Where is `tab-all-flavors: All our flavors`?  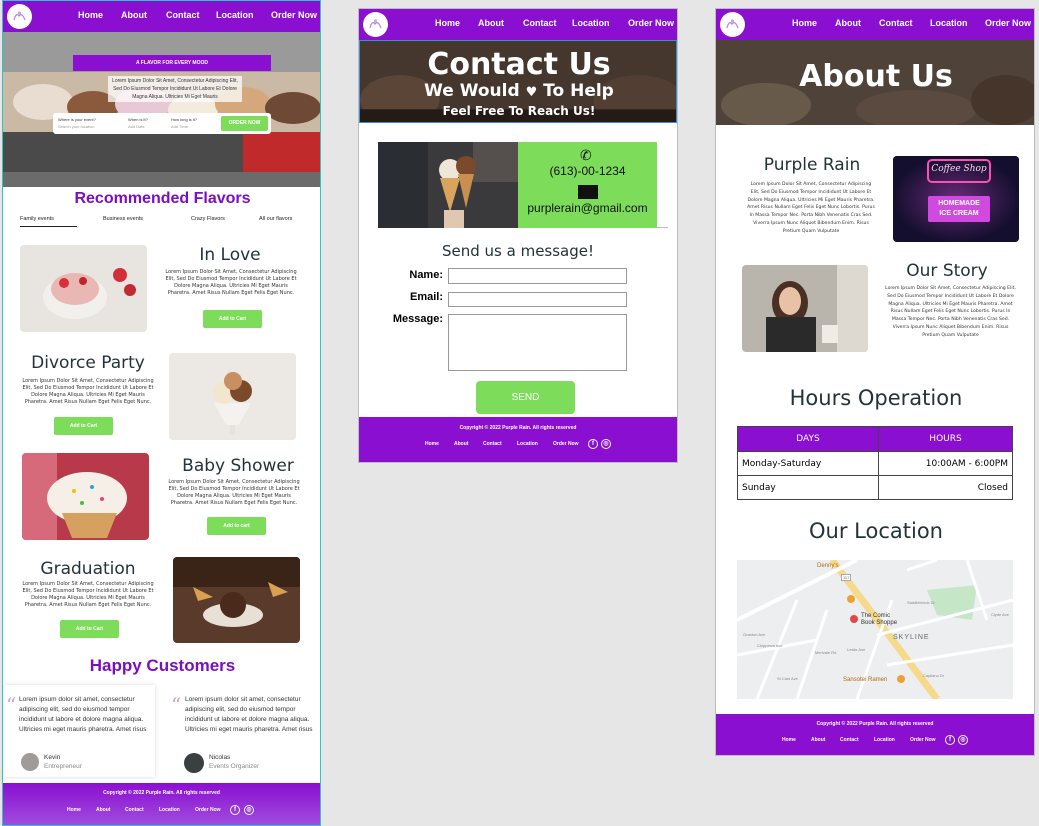 tab-all-flavors: All our flavors is located at coordinates (275, 219).